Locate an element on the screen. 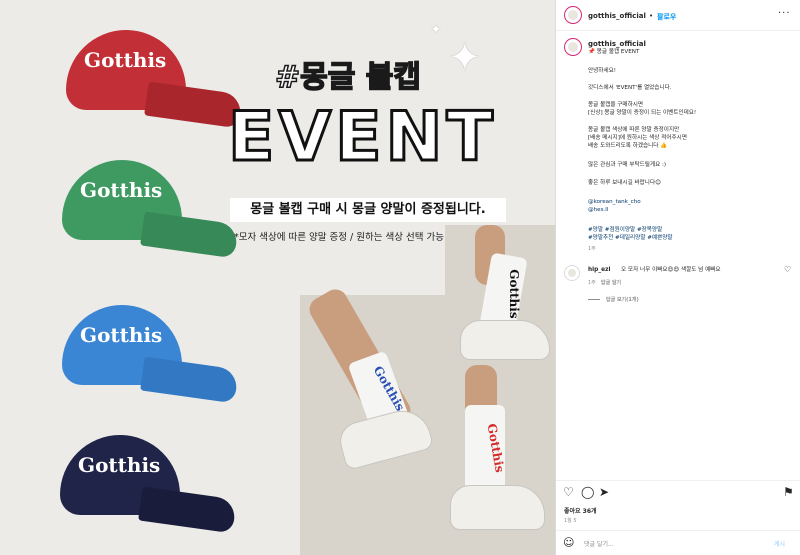 This screenshot has height=555, width=800. comment-icon: ◯ is located at coordinates (587, 492).